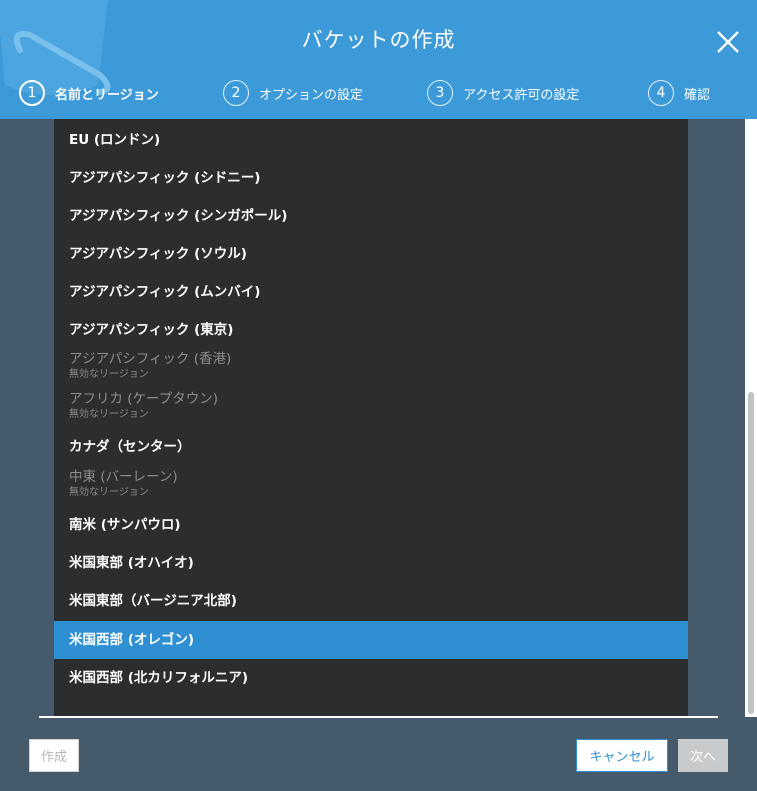 This screenshot has height=791, width=757. I want to click on region-option-disabled: アフリカ (ケープタウン) 無効なリージョン, so click(371, 406).